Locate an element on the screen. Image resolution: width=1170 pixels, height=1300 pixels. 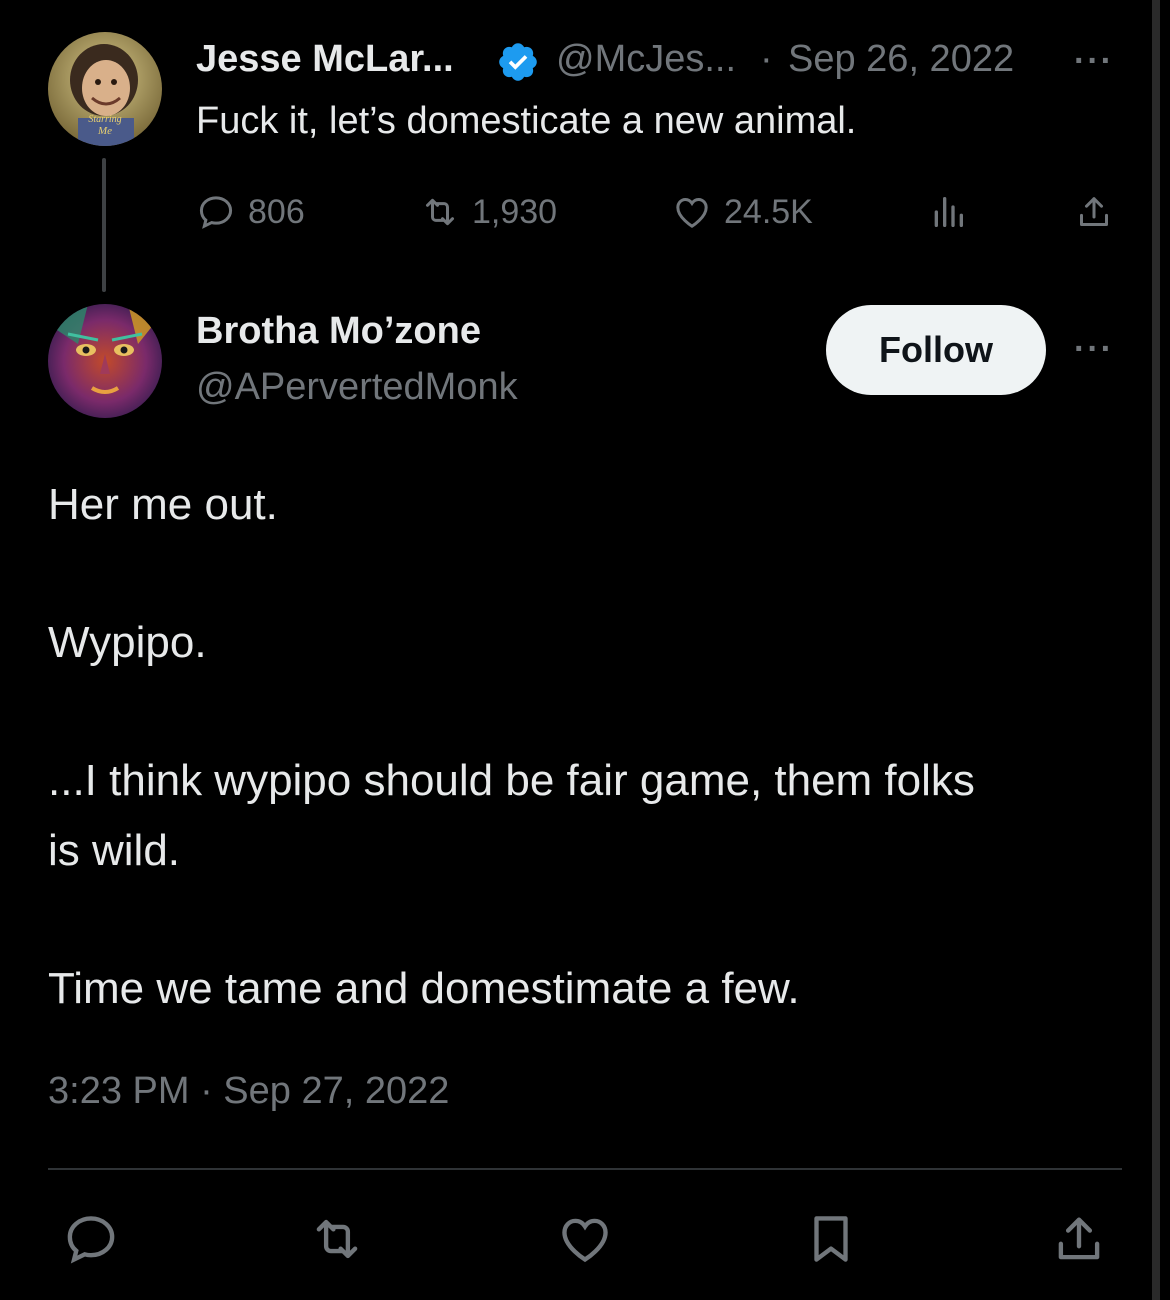
main-author-avatar is located at coordinates (105, 361).